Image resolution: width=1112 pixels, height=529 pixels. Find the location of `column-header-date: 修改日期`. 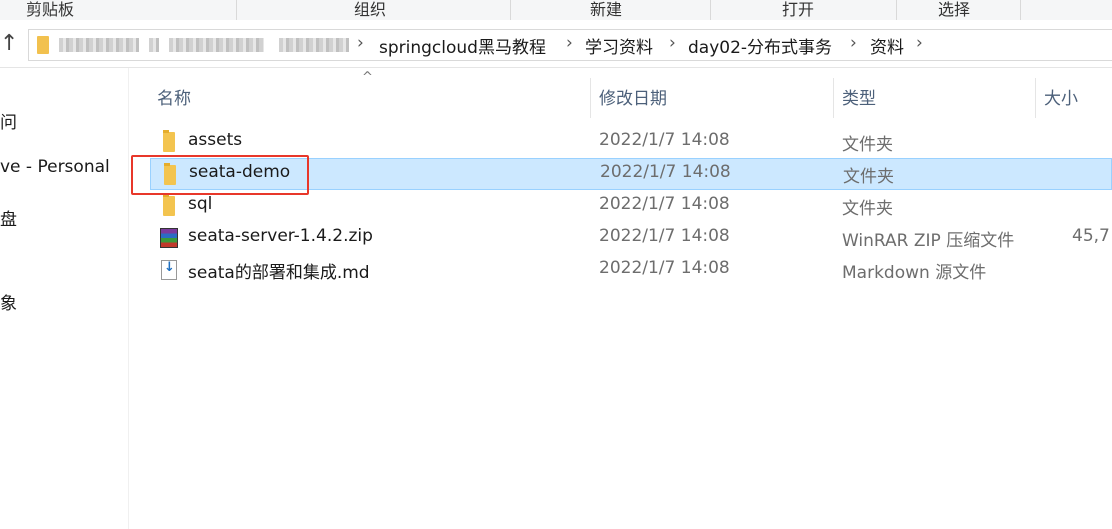

column-header-date: 修改日期 is located at coordinates (633, 96).